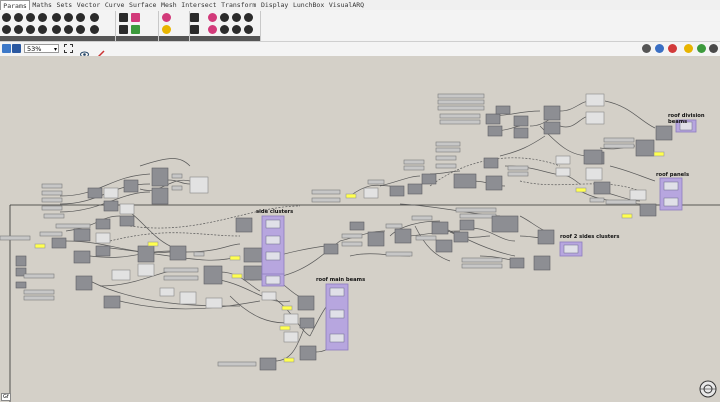 Image resolution: width=720 pixels, height=402 pixels. Describe the element at coordinates (68, 48) in the screenshot. I see `zoom-extents-icon` at that location.